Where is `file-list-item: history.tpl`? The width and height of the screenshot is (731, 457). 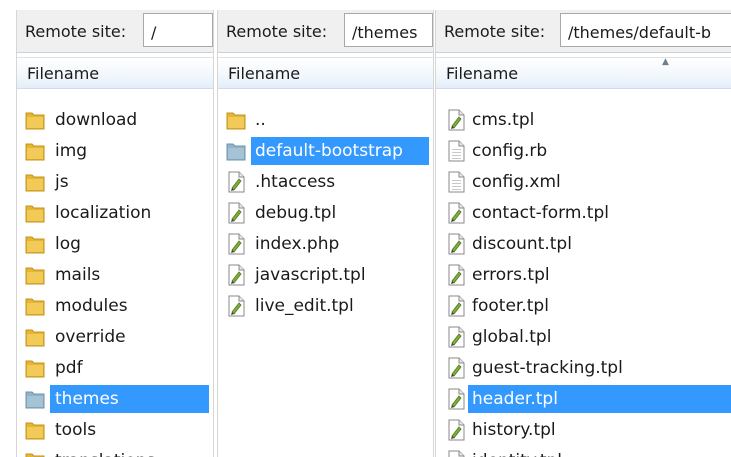 file-list-item: history.tpl is located at coordinates (583, 429).